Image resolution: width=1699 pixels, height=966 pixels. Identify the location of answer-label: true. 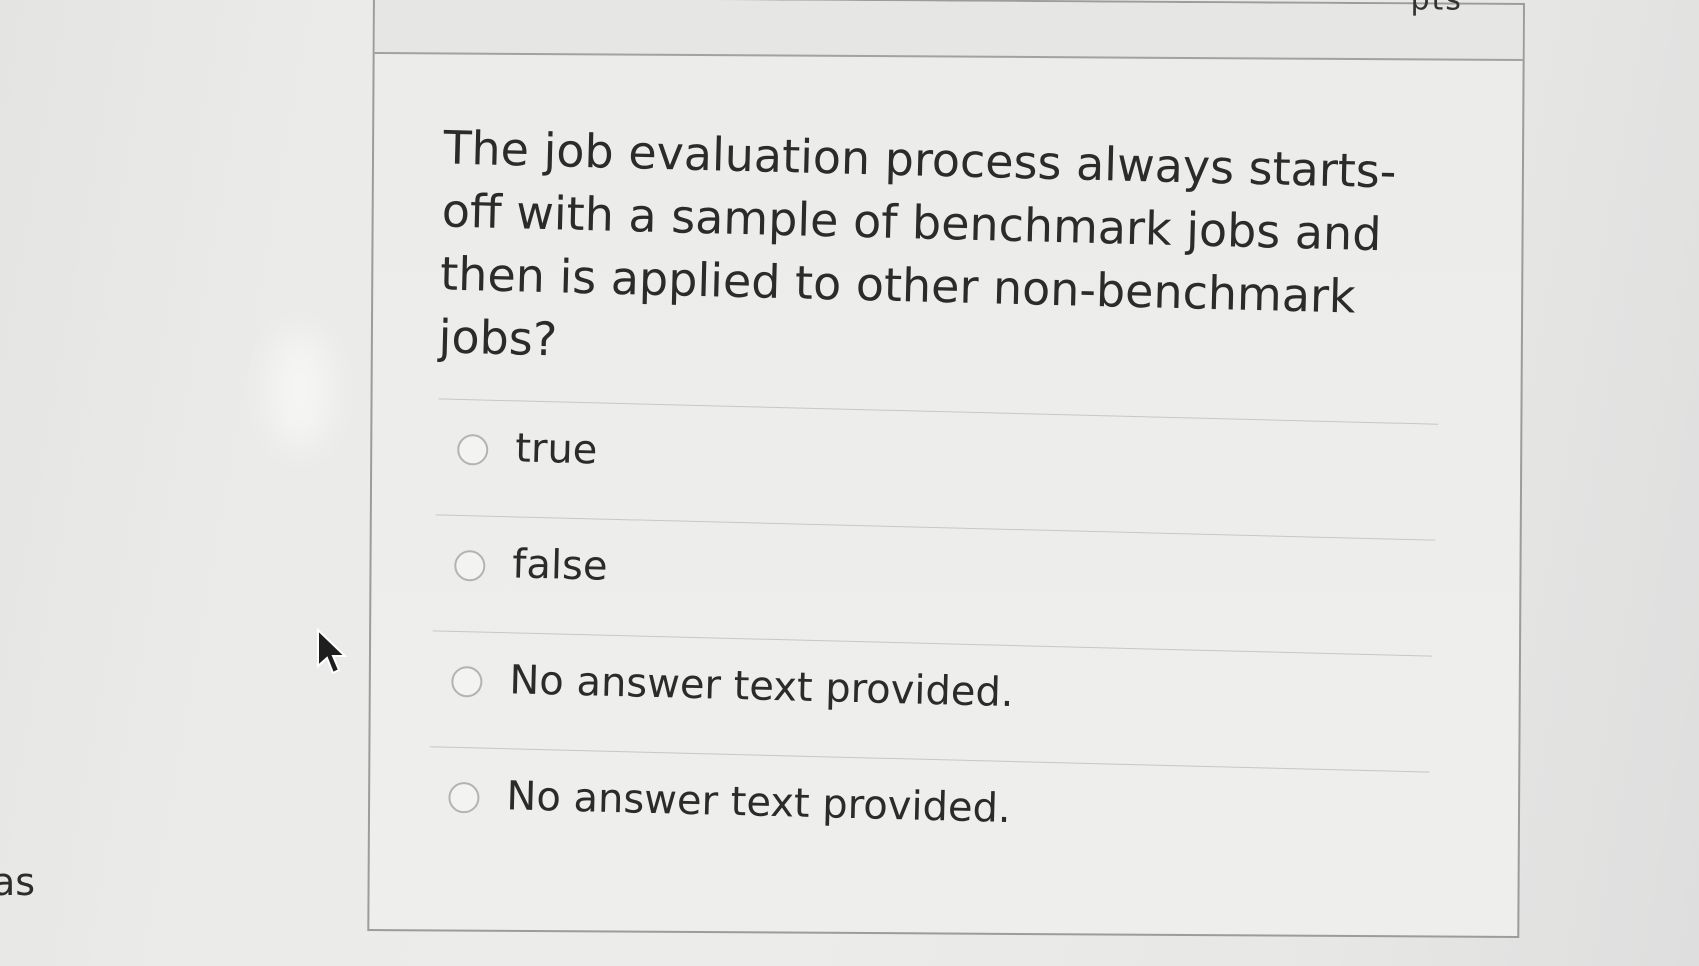
(556, 449).